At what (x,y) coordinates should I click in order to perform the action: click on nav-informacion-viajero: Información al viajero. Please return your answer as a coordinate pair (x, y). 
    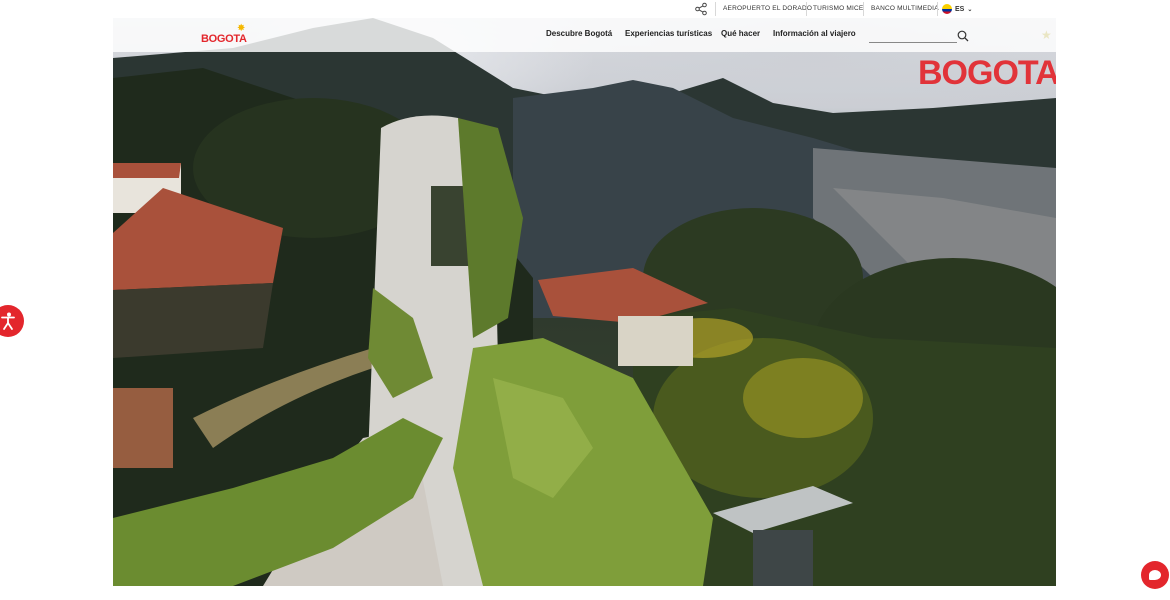
    Looking at the image, I should click on (814, 33).